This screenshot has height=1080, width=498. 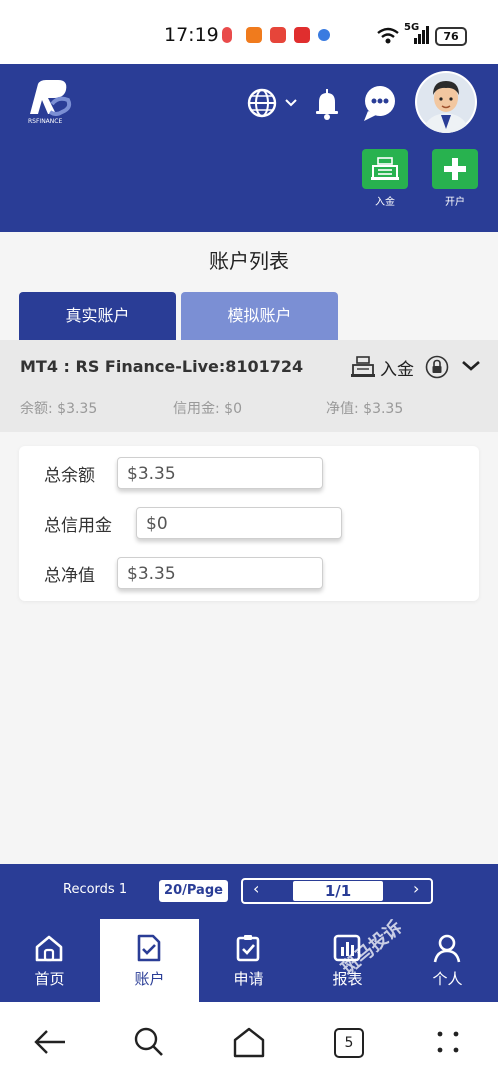 I want to click on deposit-quick-action: 入金, so click(x=385, y=178).